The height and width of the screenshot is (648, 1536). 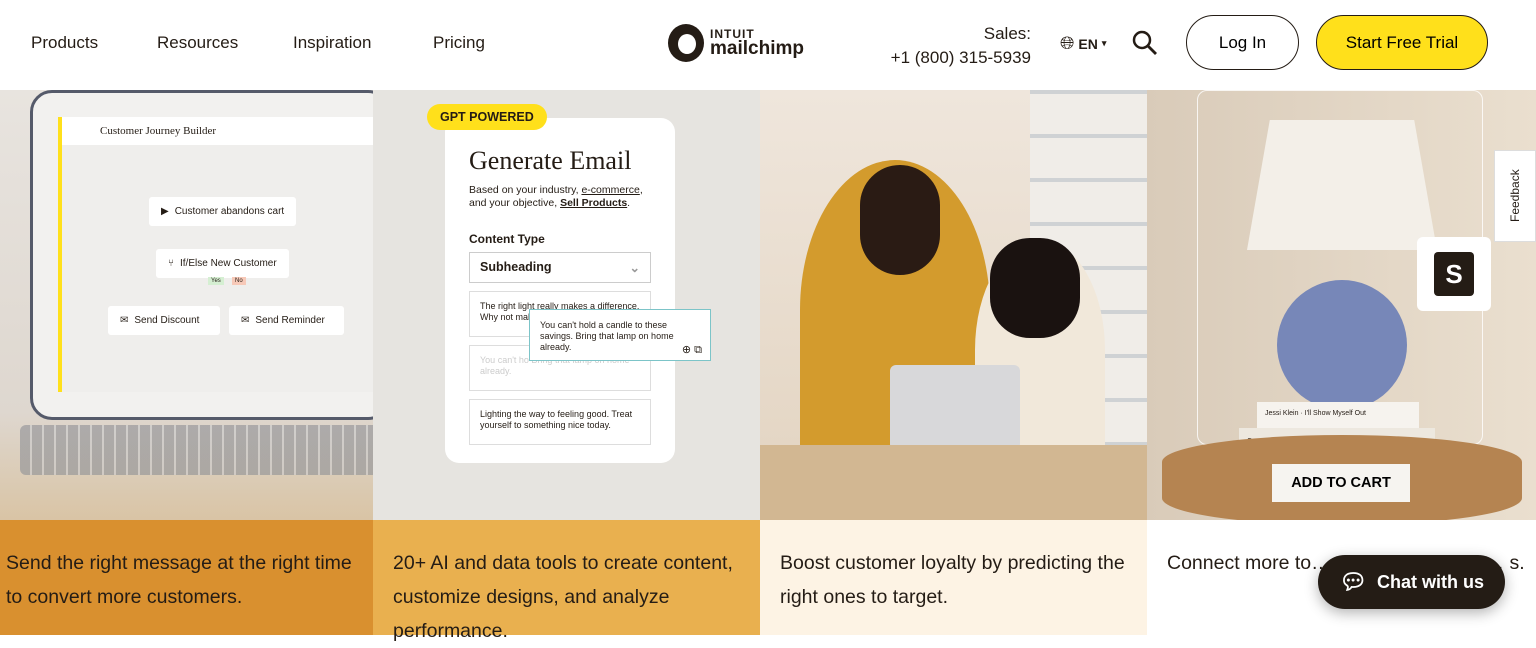 What do you see at coordinates (459, 43) in the screenshot?
I see `nav-pricing: Pricing` at bounding box center [459, 43].